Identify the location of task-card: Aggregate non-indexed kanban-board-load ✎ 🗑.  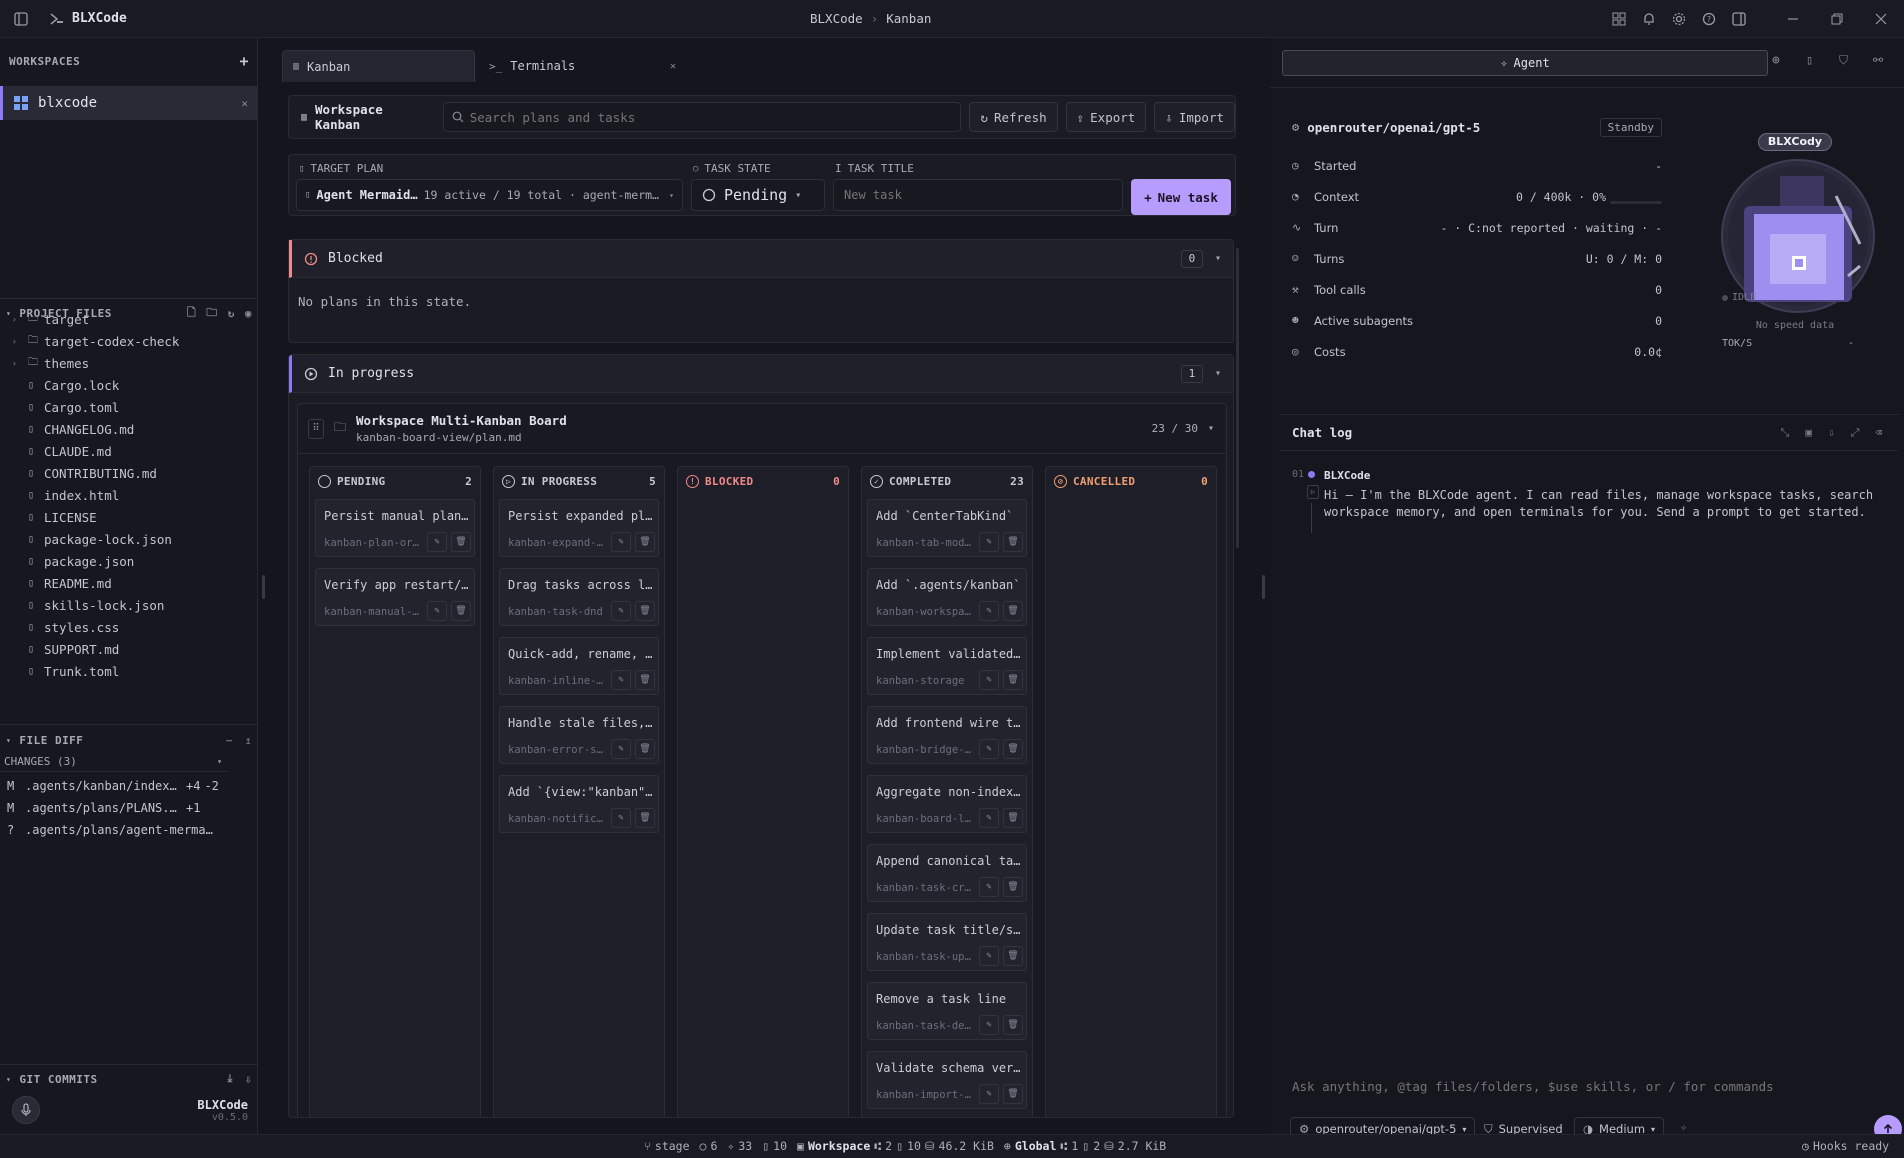
(947, 804).